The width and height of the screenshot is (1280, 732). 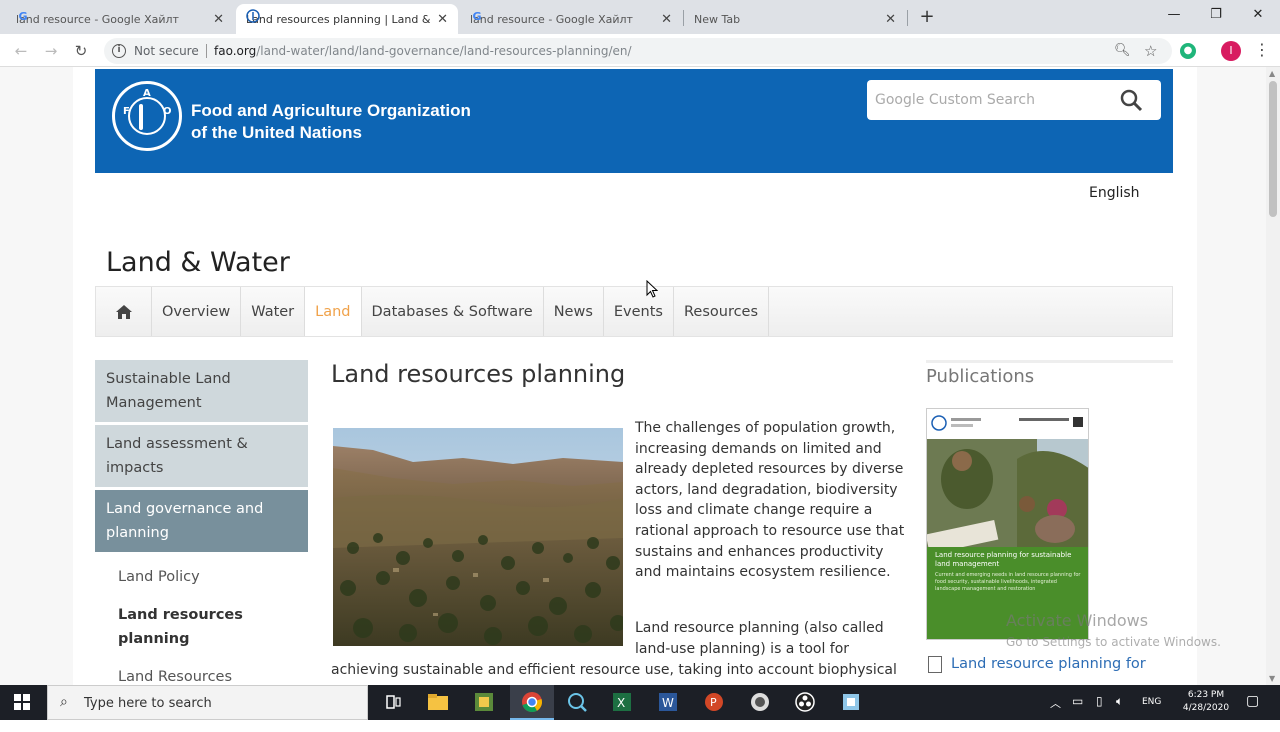 I want to click on extension-icon: ●, so click(x=1188, y=51).